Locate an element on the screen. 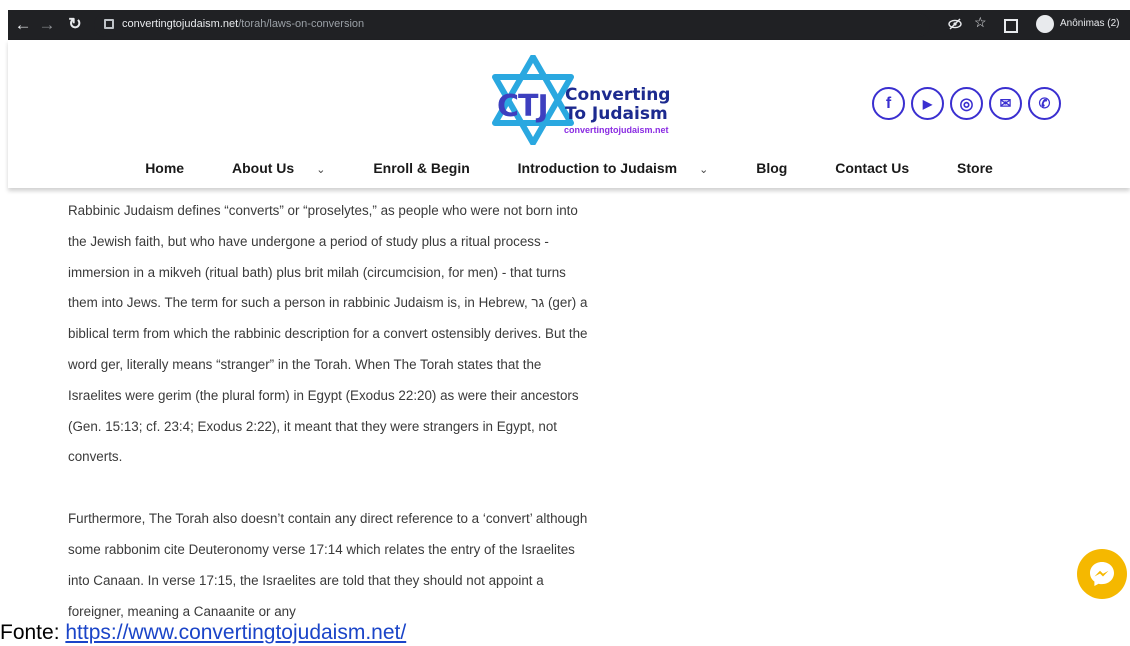 This screenshot has width=1130, height=646. messenger-chat-button is located at coordinates (1102, 574).